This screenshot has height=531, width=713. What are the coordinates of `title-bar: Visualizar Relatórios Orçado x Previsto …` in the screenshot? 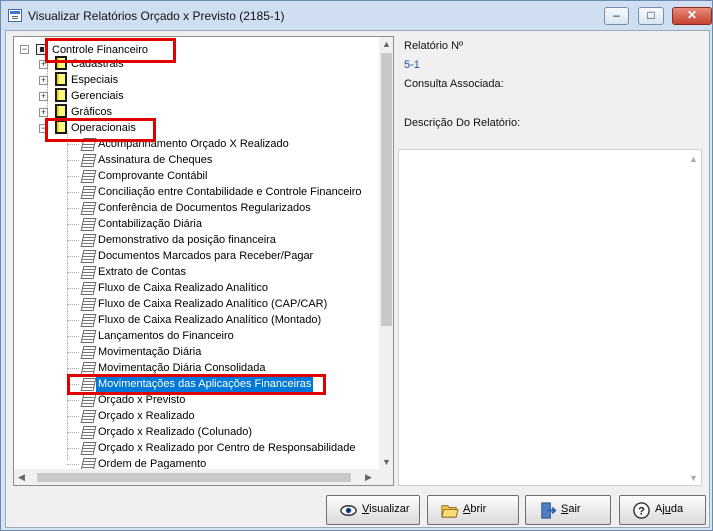 It's located at (356, 16).